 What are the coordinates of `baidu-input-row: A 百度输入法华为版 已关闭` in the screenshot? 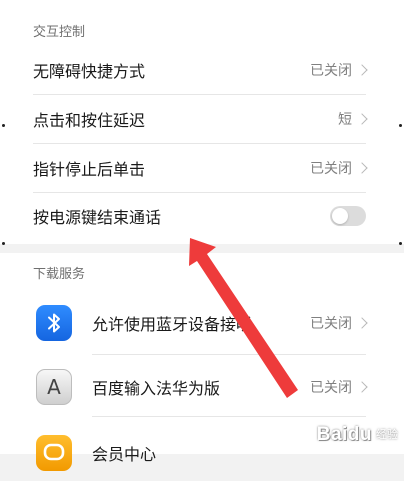 It's located at (202, 387).